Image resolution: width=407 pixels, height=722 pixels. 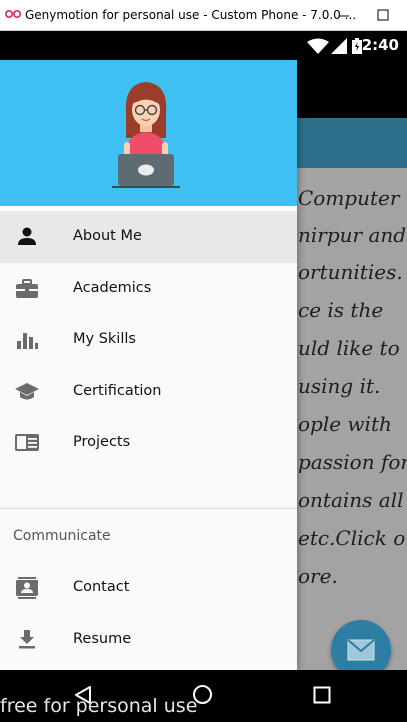 I want to click on background-text-line: ce is the, so click(x=341, y=310).